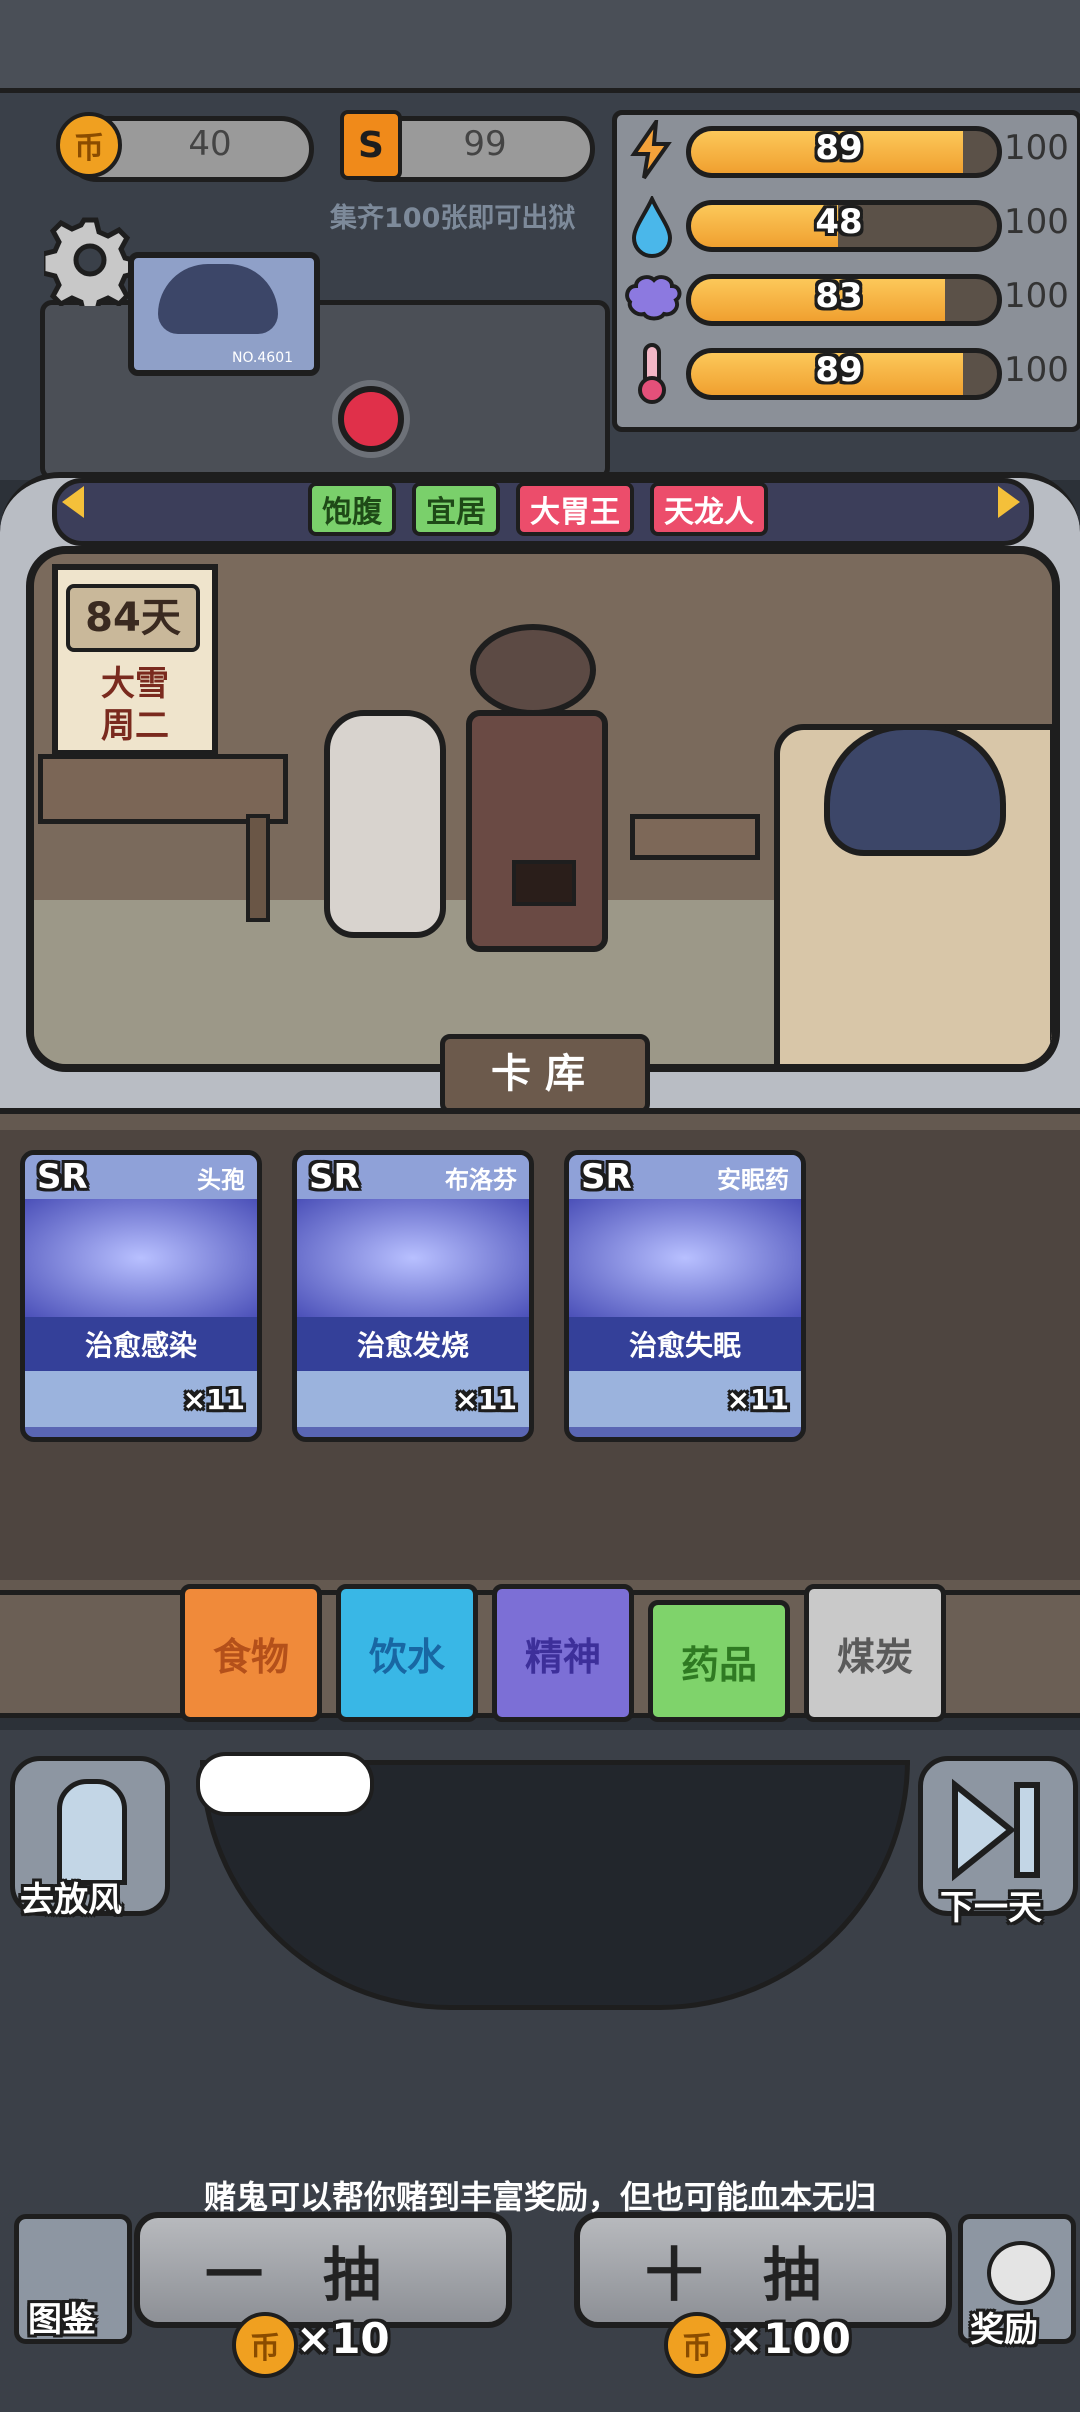 Image resolution: width=1080 pixels, height=2412 pixels. What do you see at coordinates (407, 1653) in the screenshot?
I see `category-tab-water: 饮水` at bounding box center [407, 1653].